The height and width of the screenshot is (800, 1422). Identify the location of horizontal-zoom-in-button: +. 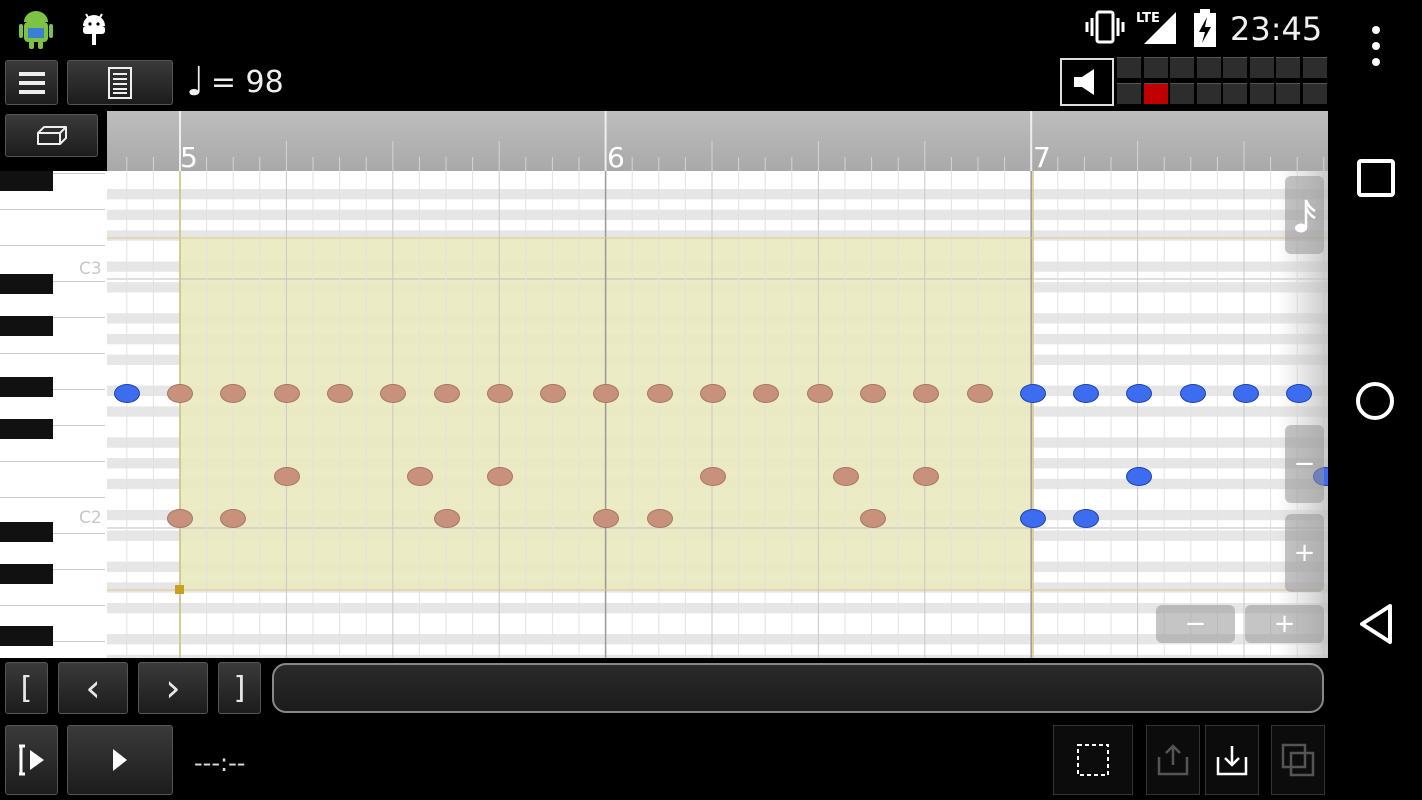
(1284, 624).